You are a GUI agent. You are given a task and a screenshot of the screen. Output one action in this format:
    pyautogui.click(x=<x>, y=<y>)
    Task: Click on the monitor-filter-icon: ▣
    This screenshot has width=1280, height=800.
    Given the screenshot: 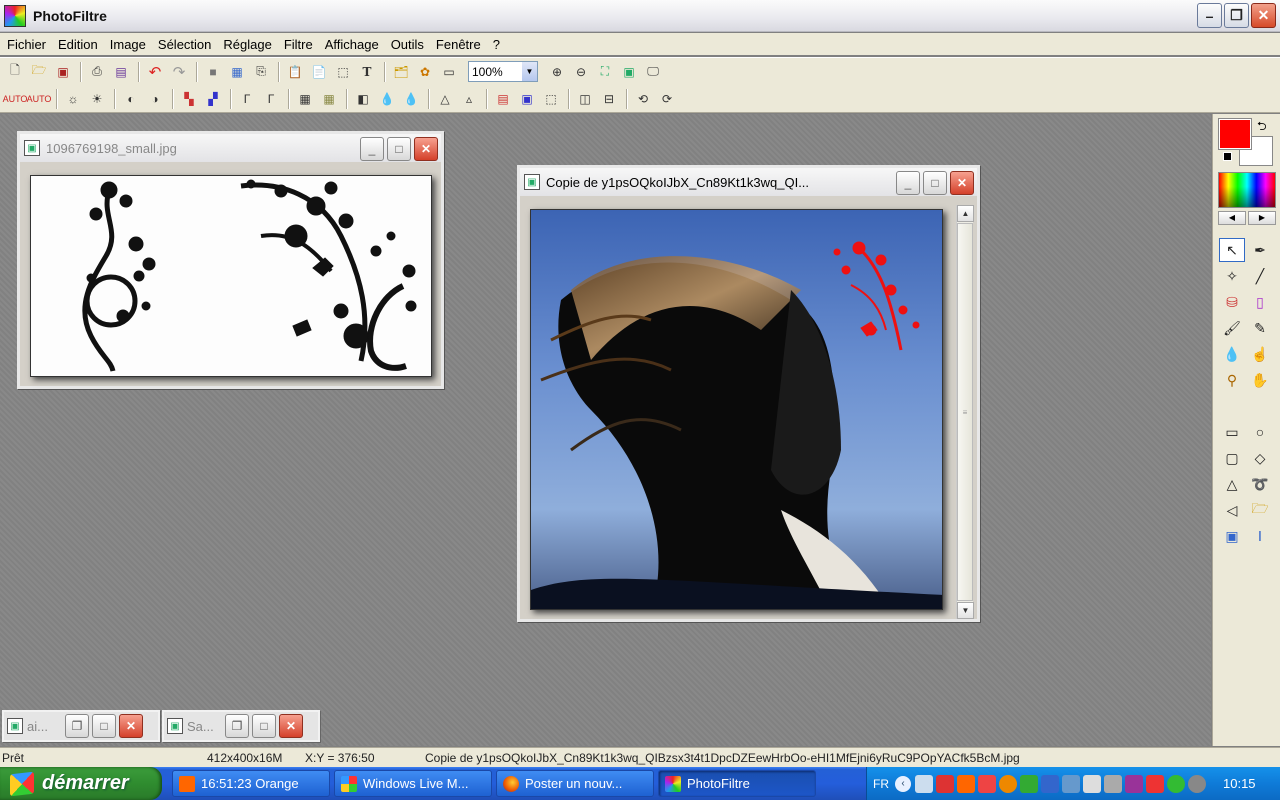 What is the action you would take?
    pyautogui.click(x=527, y=99)
    